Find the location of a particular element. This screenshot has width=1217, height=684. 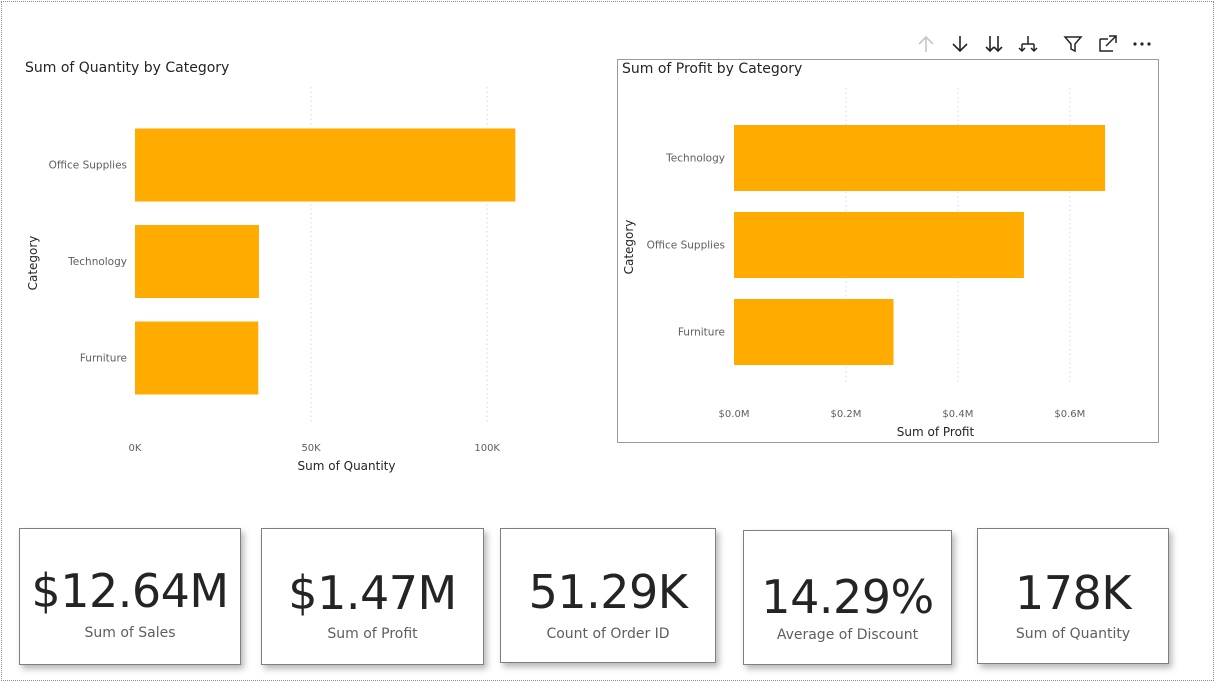

sales-card: $12.64M Sum of Sales is located at coordinates (130, 596).